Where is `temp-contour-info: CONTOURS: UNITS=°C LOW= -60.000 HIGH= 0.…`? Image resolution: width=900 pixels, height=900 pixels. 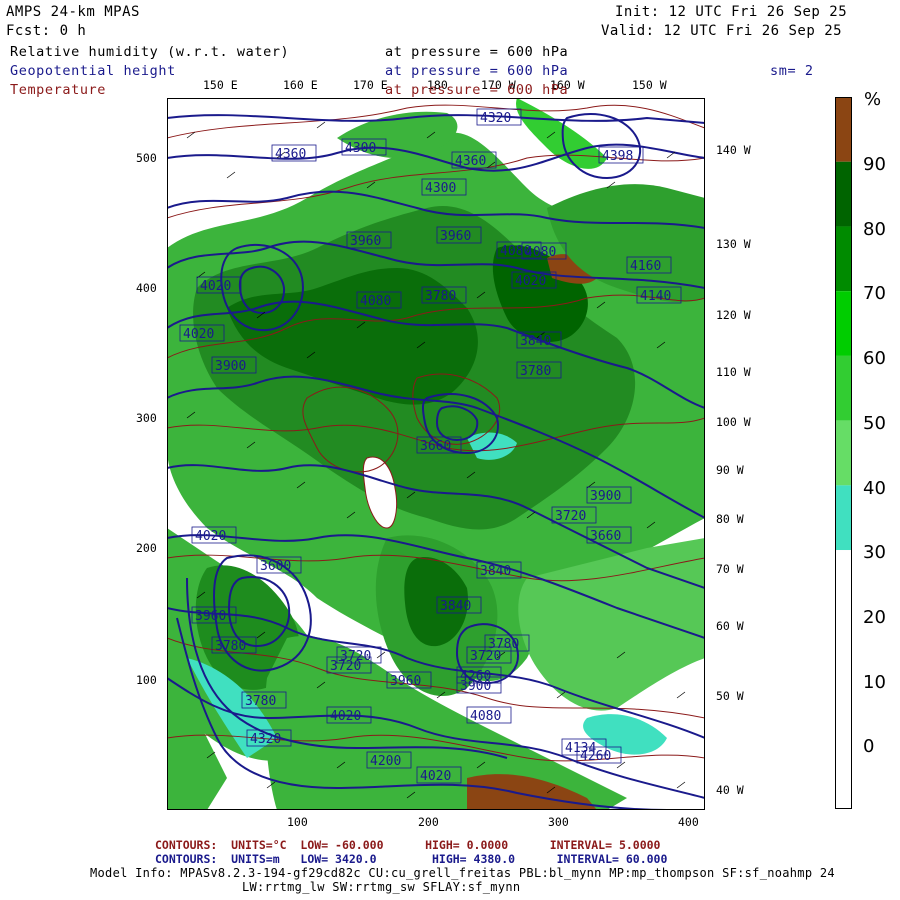 temp-contour-info: CONTOURS: UNITS=°C LOW= -60.000 HIGH= 0.… is located at coordinates (407, 845).